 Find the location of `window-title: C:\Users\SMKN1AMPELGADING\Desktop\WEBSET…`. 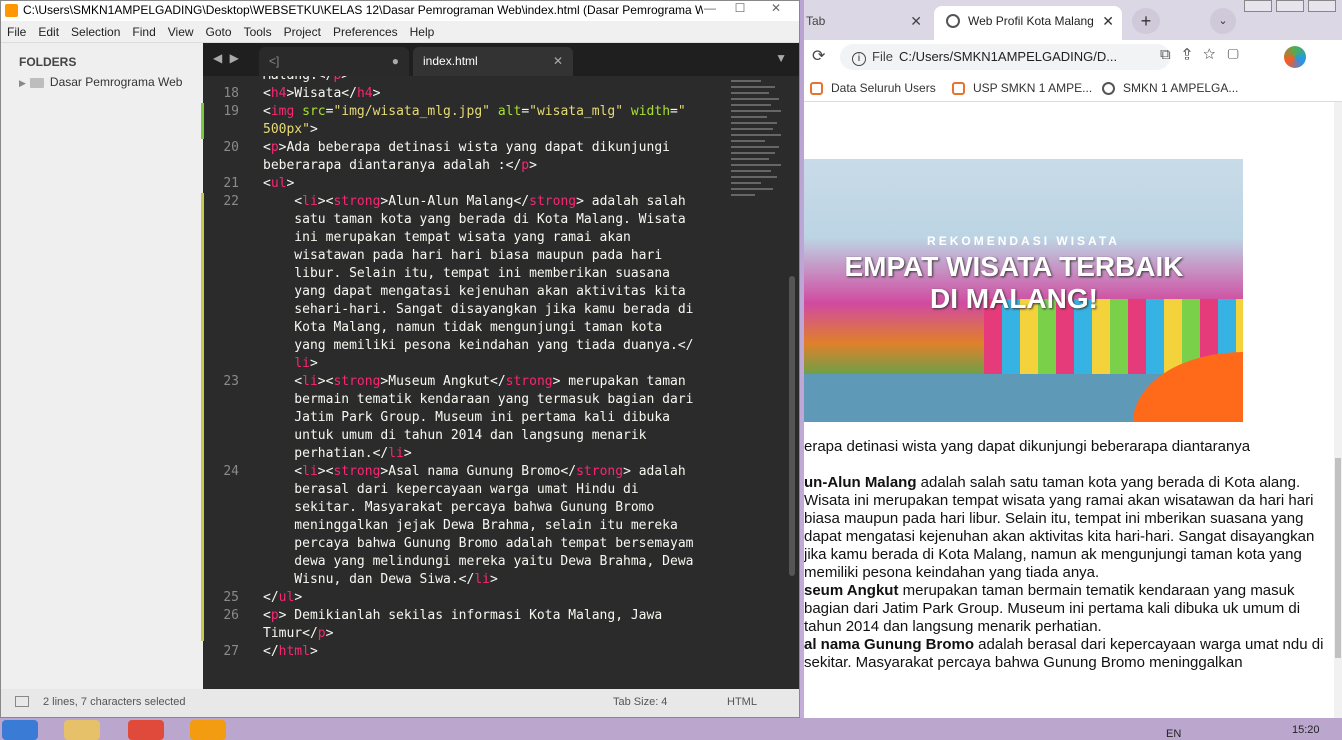

window-title: C:\Users\SMKN1AMPELGADING\Desktop\WEBSET… is located at coordinates (363, 10).